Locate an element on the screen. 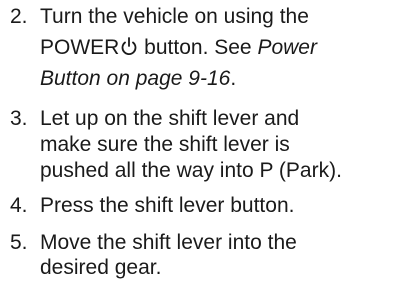 The height and width of the screenshot is (282, 395). step-text-line: Move the shift lever into the is located at coordinates (168, 242).